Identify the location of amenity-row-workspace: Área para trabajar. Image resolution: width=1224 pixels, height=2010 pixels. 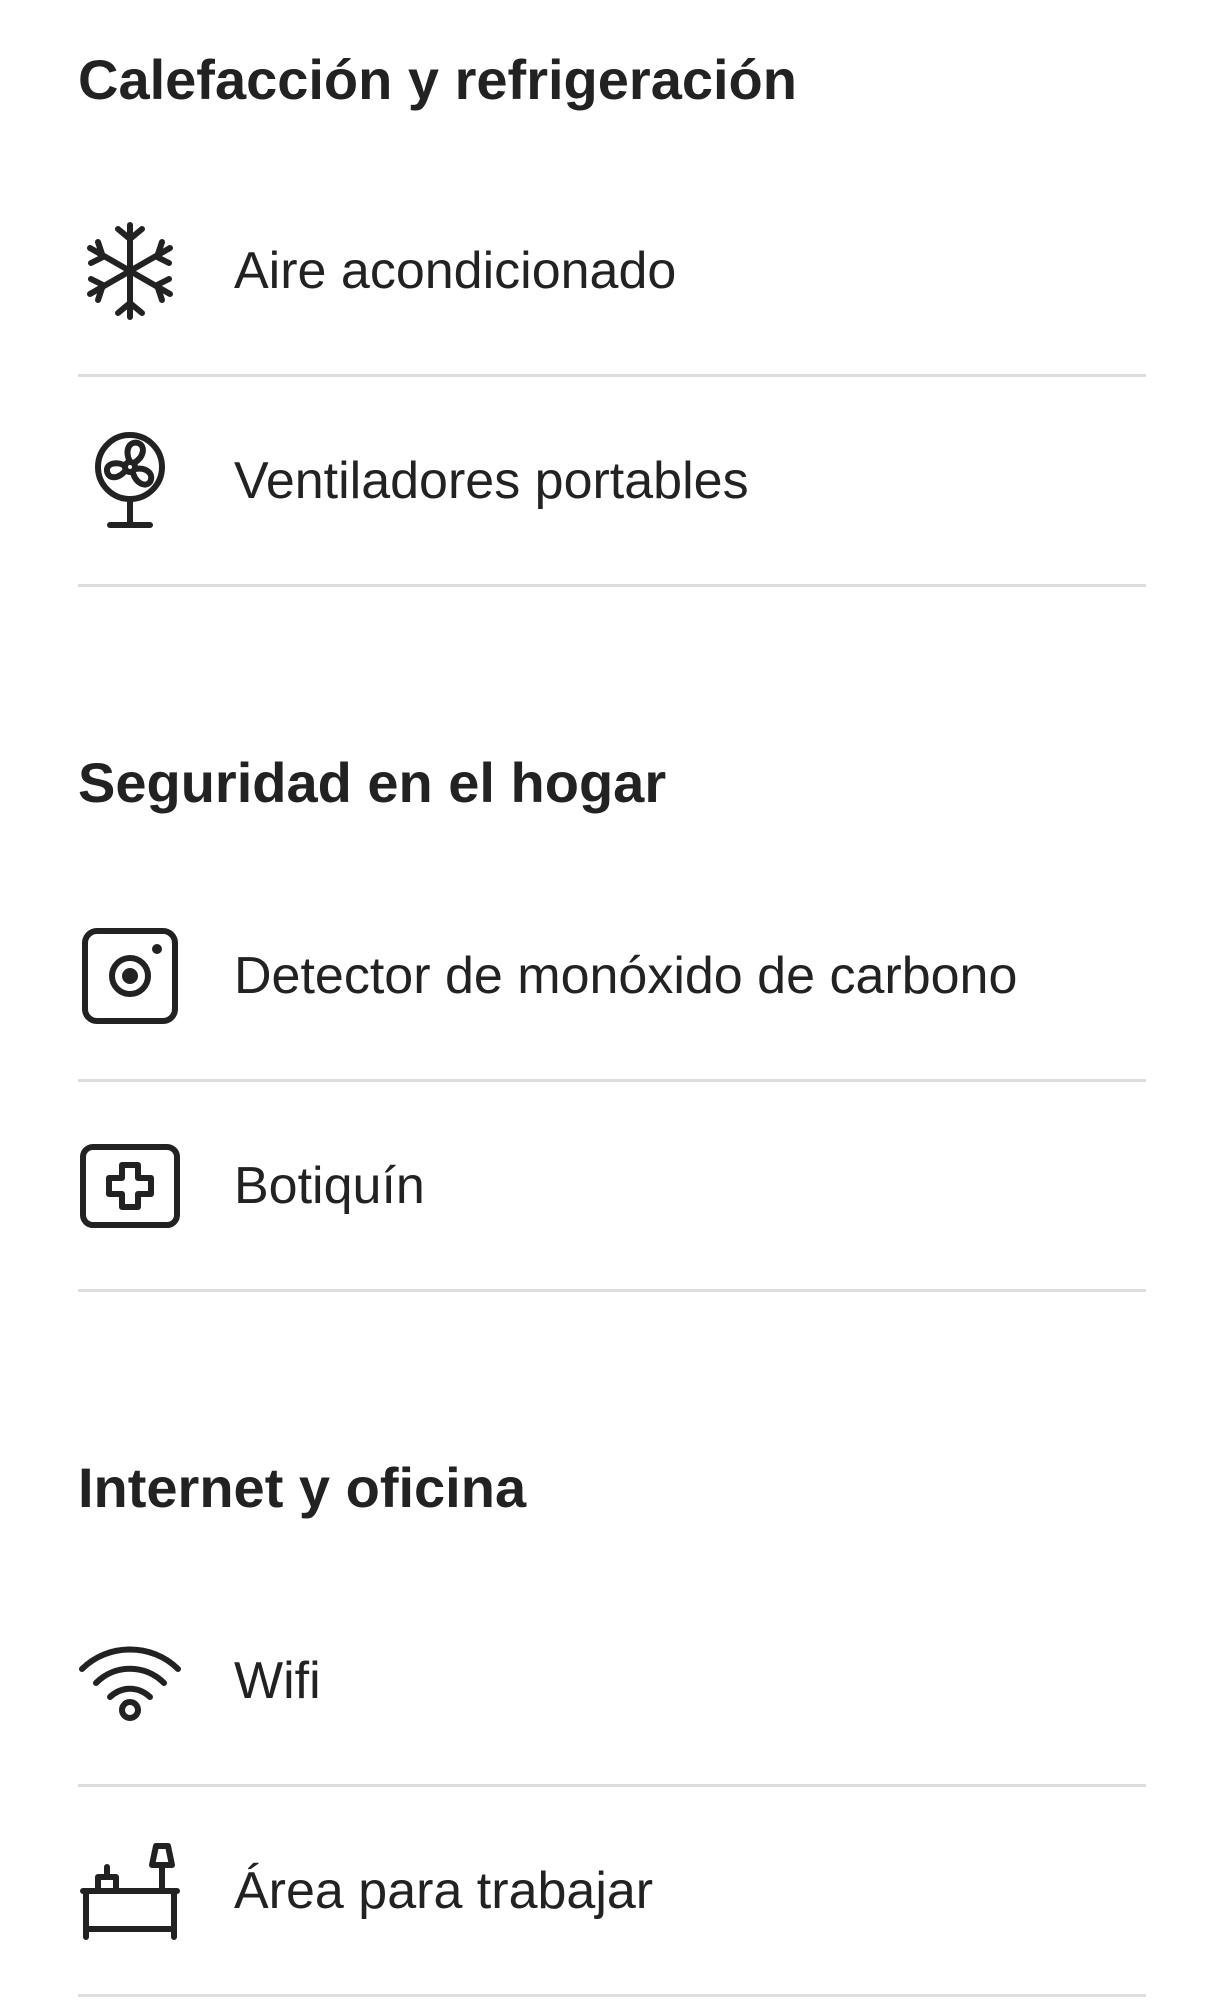
(612, 1892).